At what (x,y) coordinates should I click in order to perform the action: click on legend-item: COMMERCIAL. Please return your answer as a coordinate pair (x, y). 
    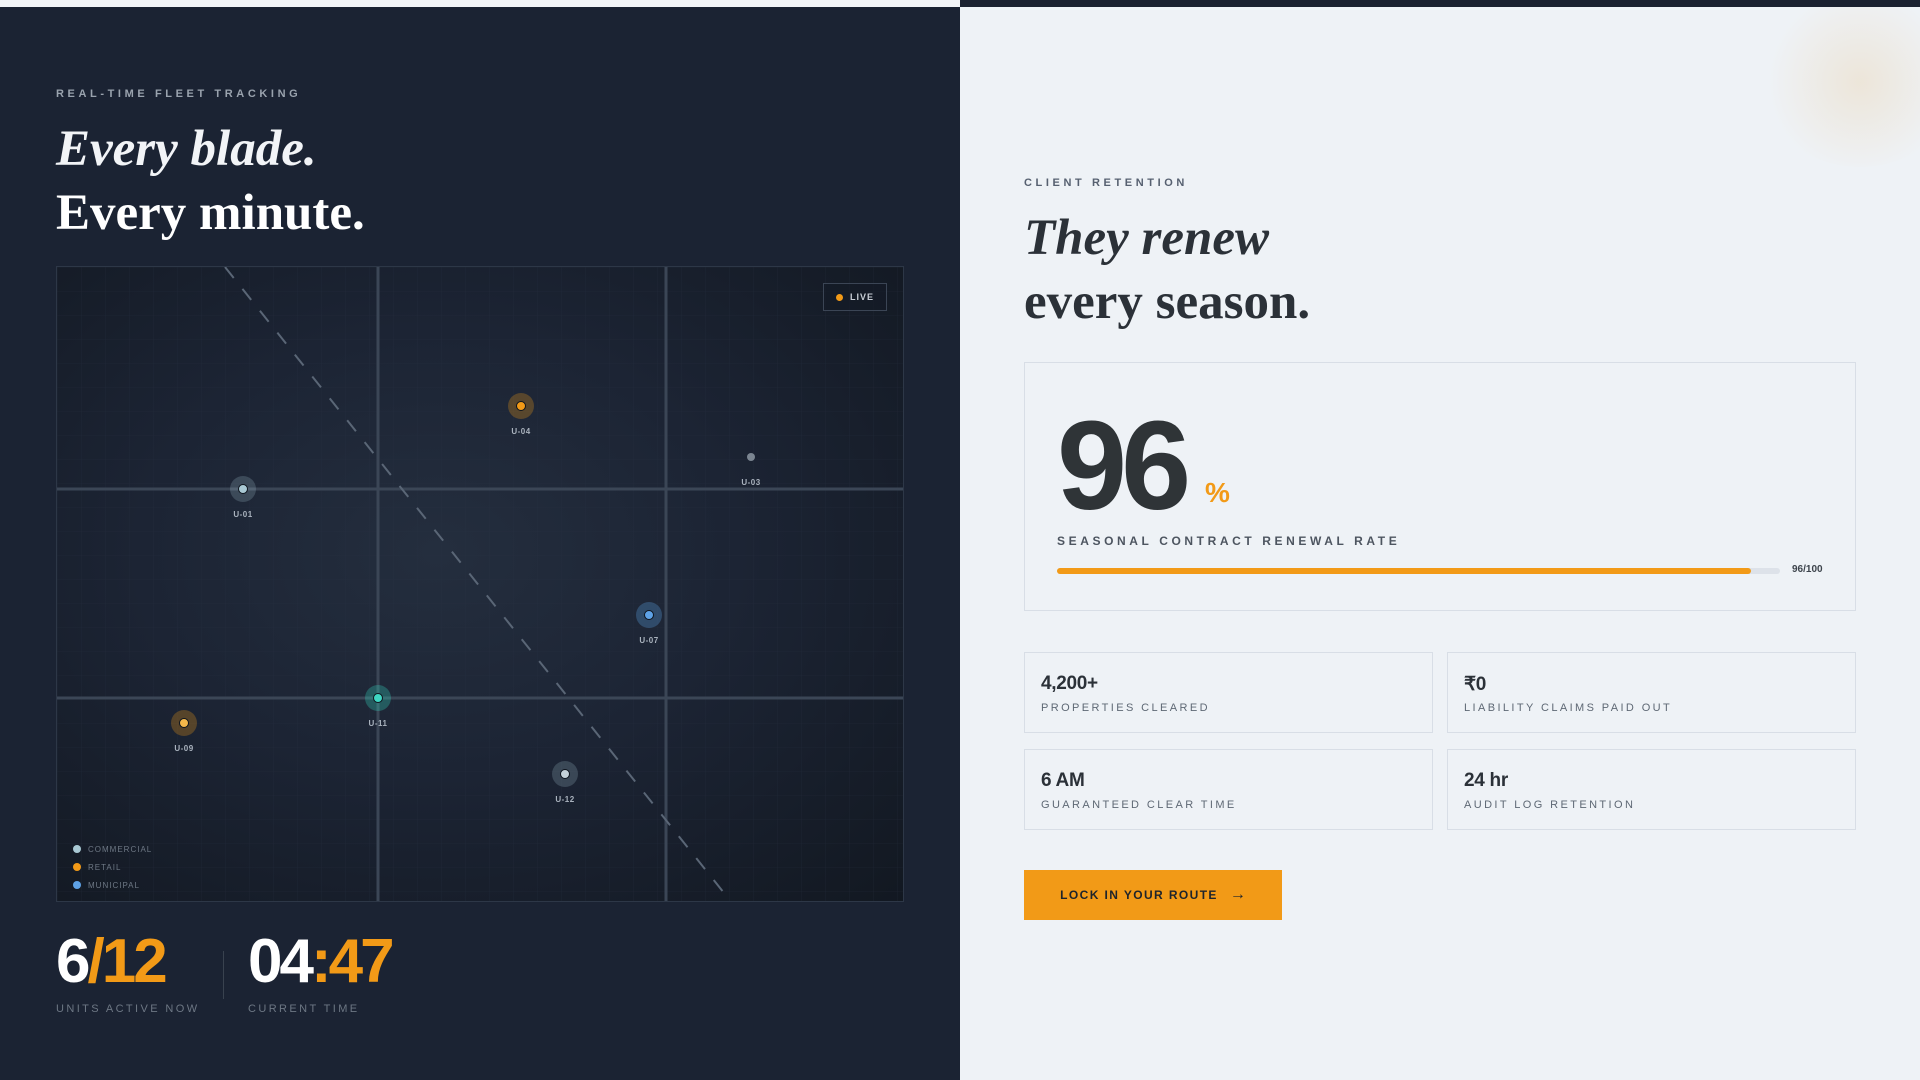
    Looking at the image, I should click on (112, 849).